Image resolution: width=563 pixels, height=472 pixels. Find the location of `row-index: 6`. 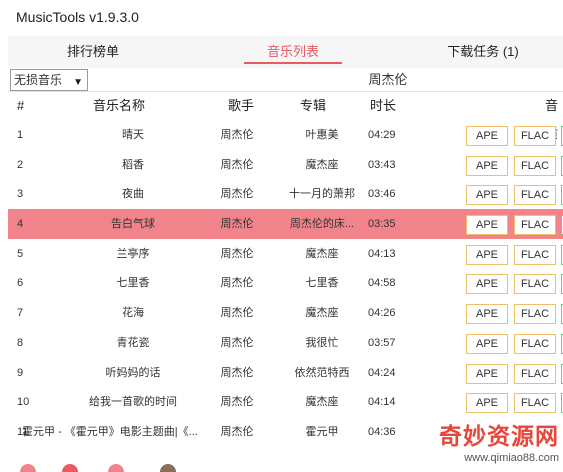

row-index: 6 is located at coordinates (20, 283).